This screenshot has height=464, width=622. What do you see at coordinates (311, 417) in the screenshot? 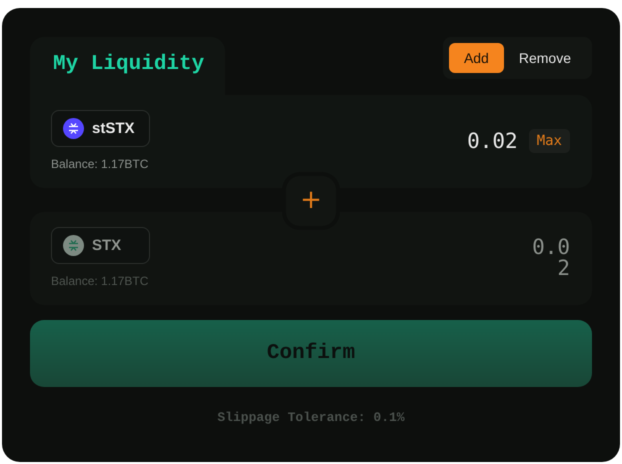
I see `slippage-label: Slippage Tolerance: 0.1%` at bounding box center [311, 417].